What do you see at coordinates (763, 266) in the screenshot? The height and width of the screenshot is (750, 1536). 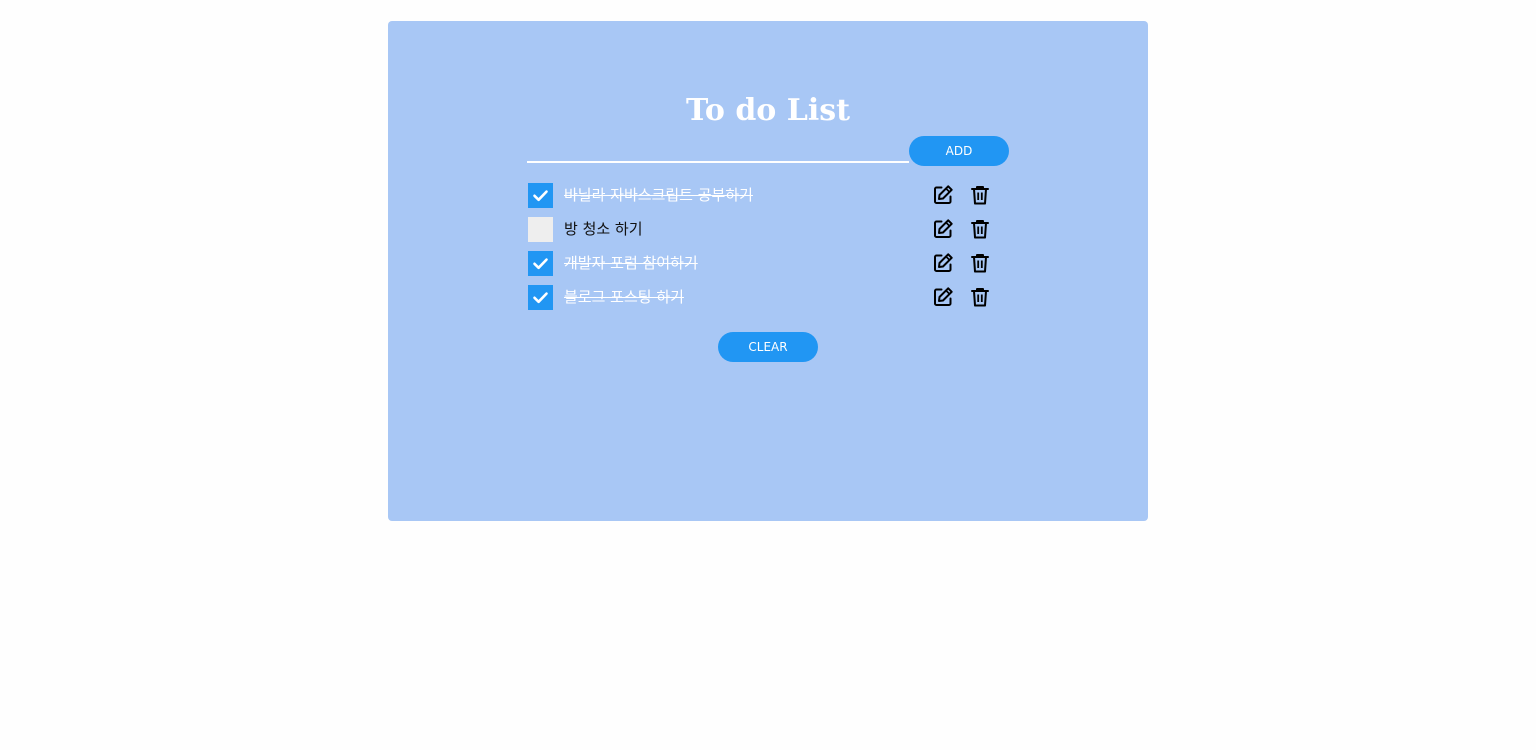 I see `todo-item: 개발자 포럼 참여하기` at bounding box center [763, 266].